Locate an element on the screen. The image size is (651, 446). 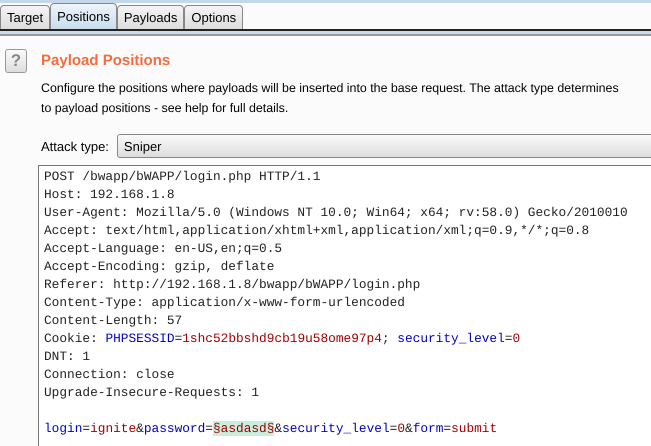
attack-type-label: Attack type: is located at coordinates (75, 146).